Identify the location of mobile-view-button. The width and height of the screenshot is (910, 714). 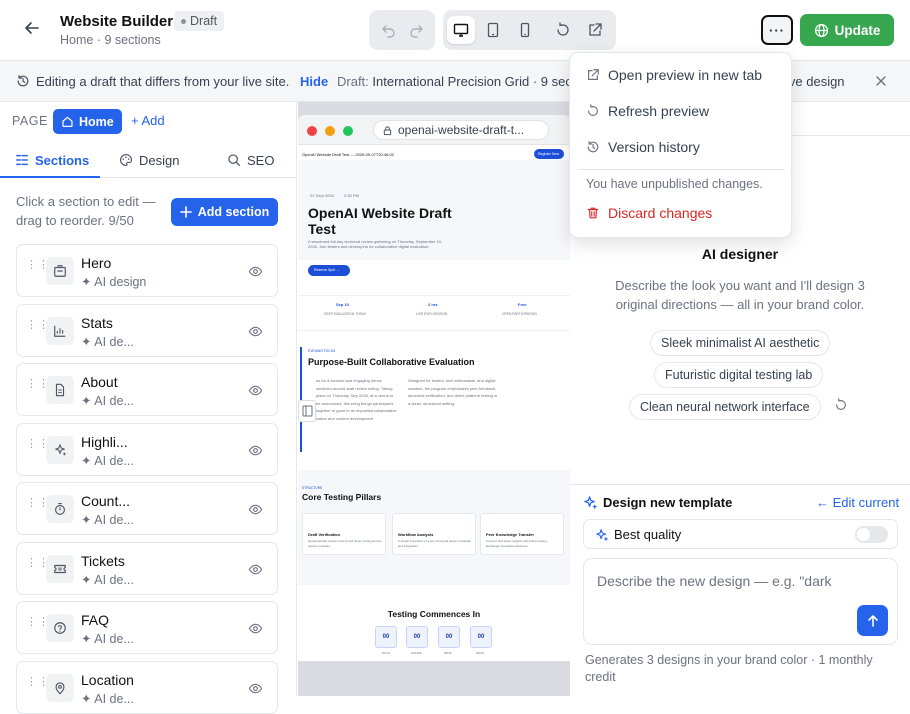
(525, 30).